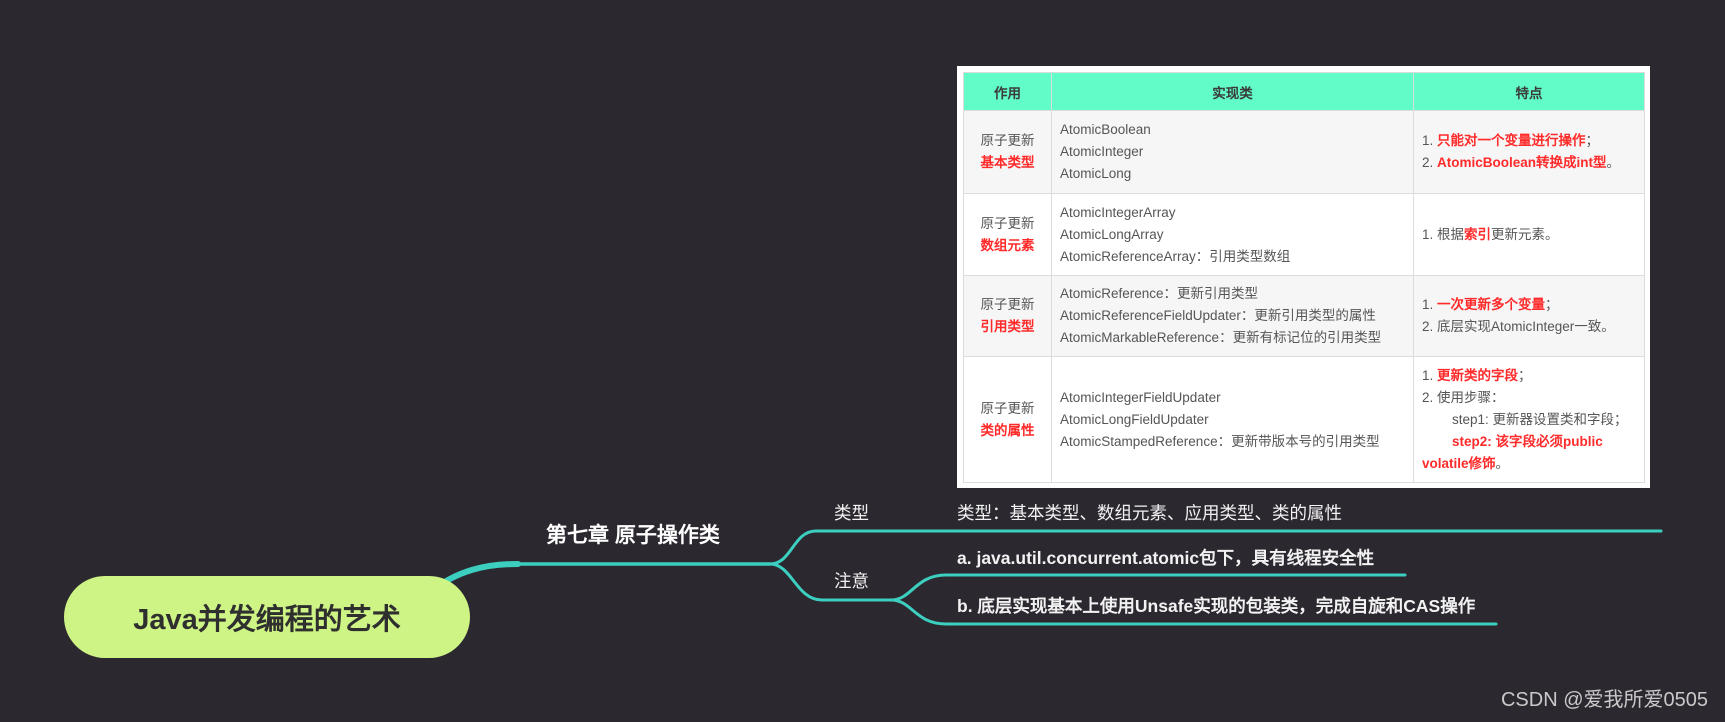 Image resolution: width=1725 pixels, height=722 pixels. What do you see at coordinates (1463, 397) in the screenshot?
I see `feature-text: 2. 使用步骤：` at bounding box center [1463, 397].